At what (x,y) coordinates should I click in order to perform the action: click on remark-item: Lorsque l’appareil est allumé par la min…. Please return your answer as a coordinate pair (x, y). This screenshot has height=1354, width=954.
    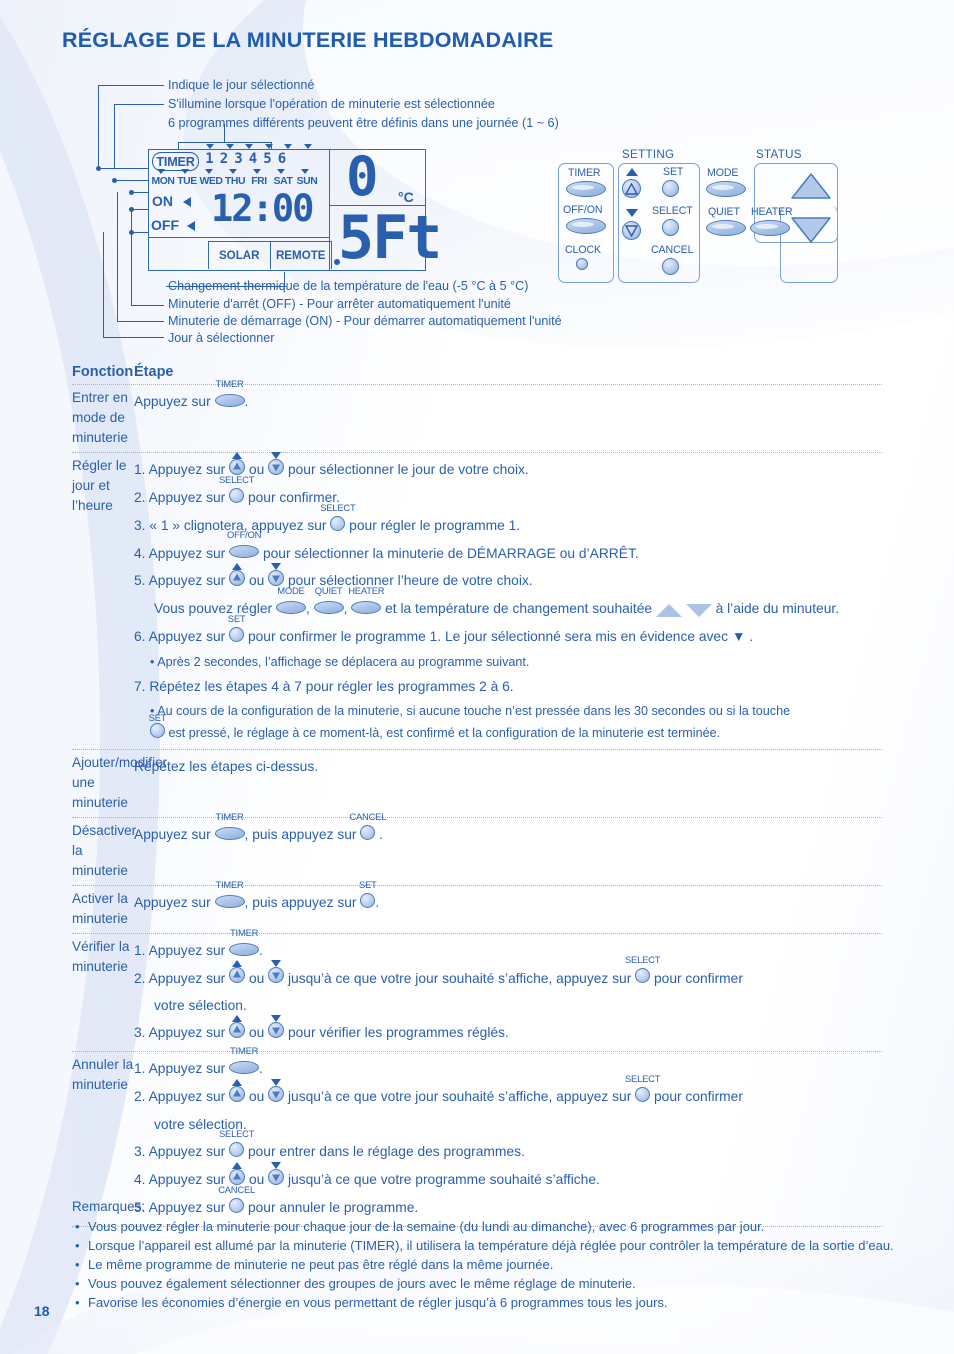
    Looking at the image, I should click on (502, 1246).